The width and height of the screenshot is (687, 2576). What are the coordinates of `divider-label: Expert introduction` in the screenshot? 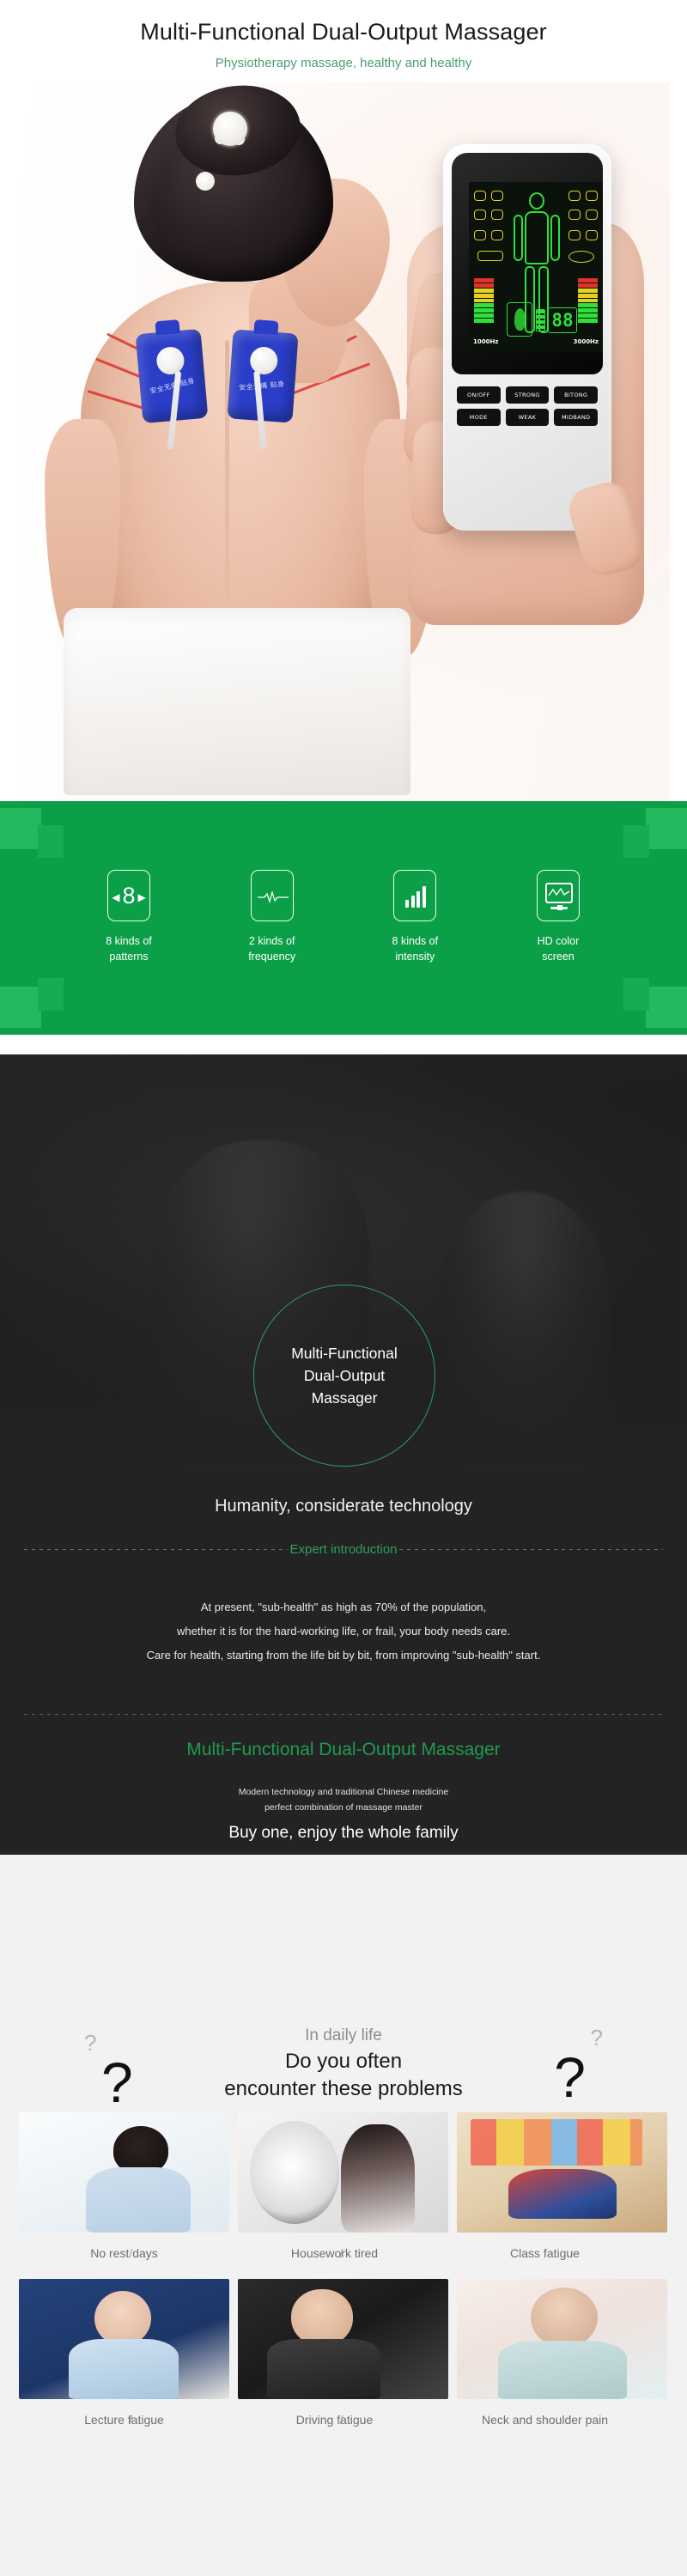 It's located at (343, 1550).